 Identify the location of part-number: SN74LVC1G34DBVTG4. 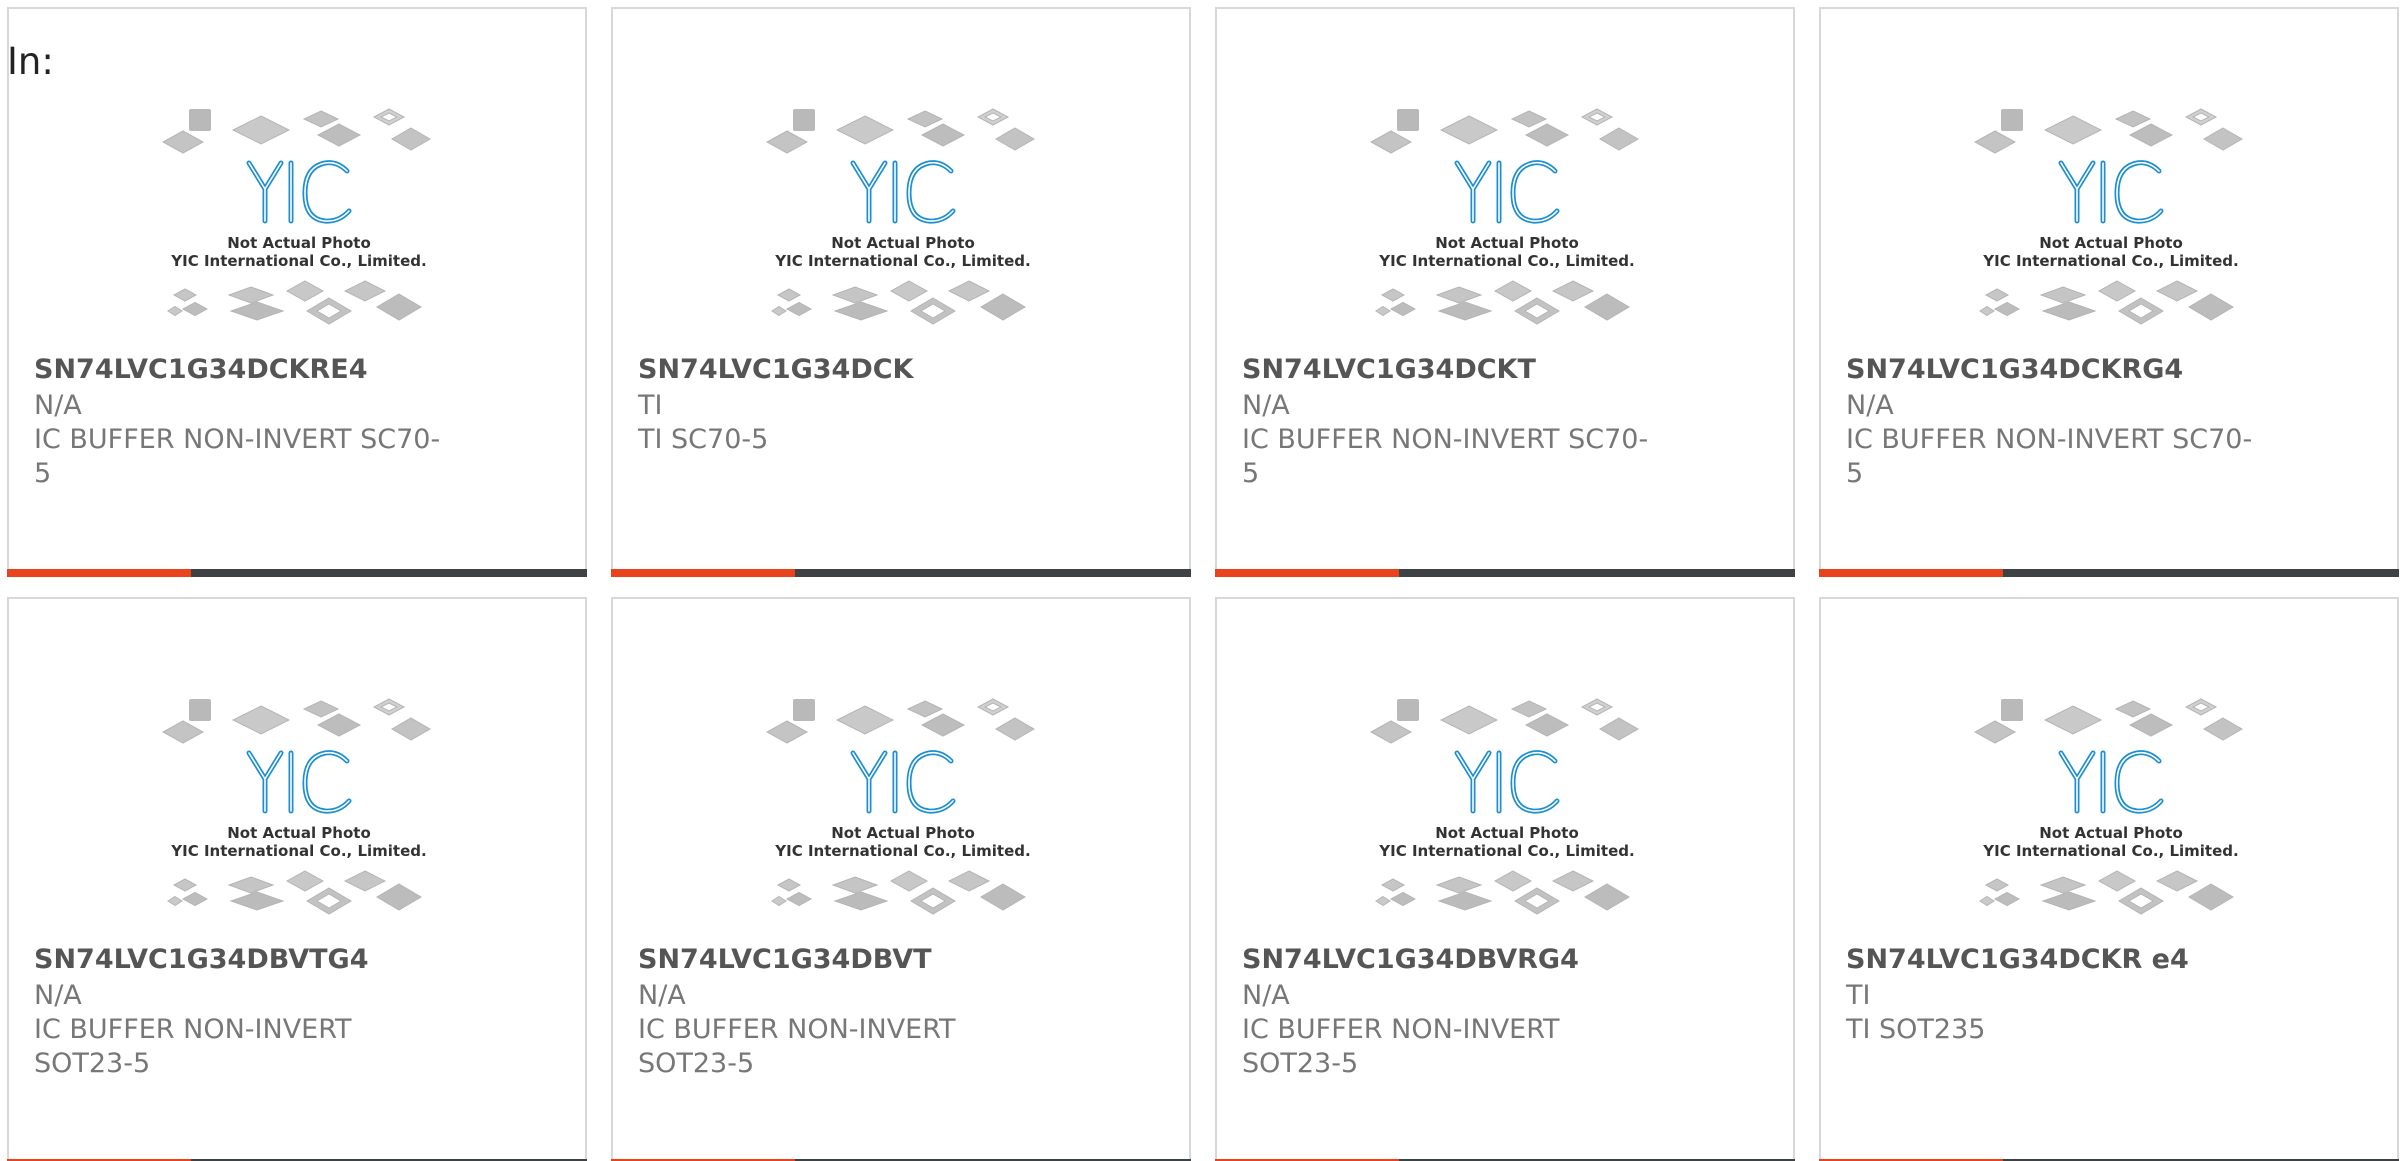
(201, 960).